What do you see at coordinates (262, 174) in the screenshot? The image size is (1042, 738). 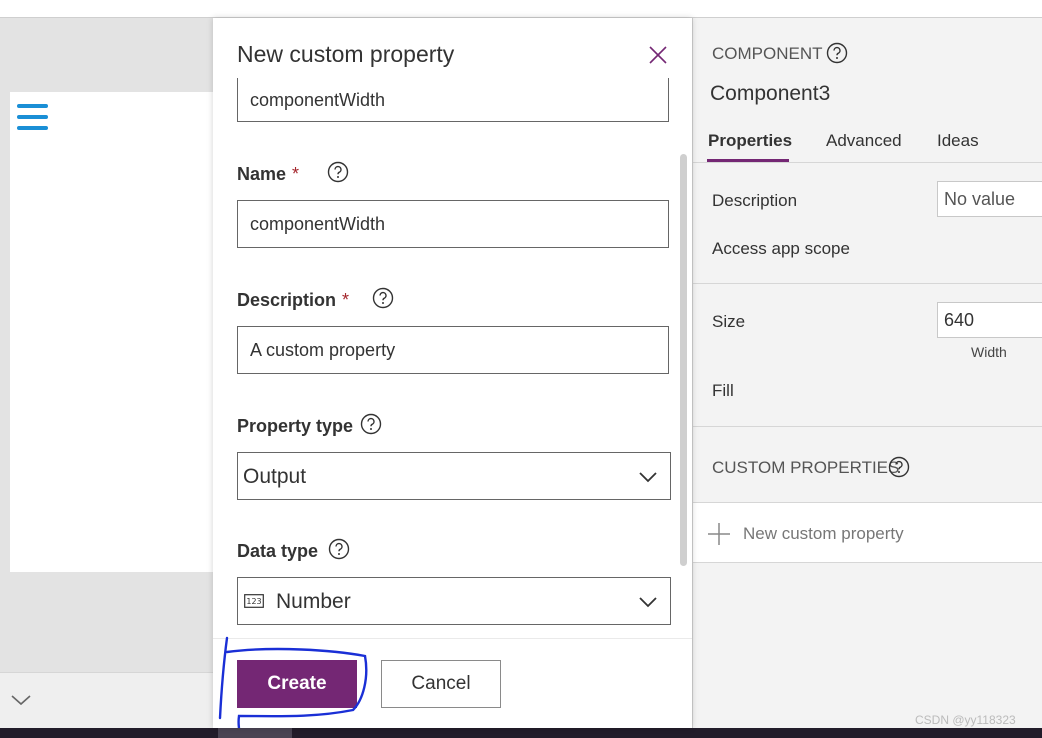 I see `name-label-text: Name` at bounding box center [262, 174].